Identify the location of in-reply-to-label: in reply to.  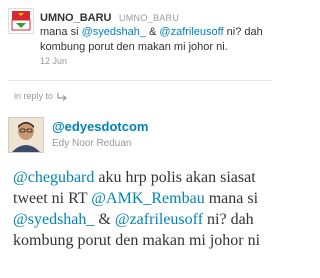
(34, 96).